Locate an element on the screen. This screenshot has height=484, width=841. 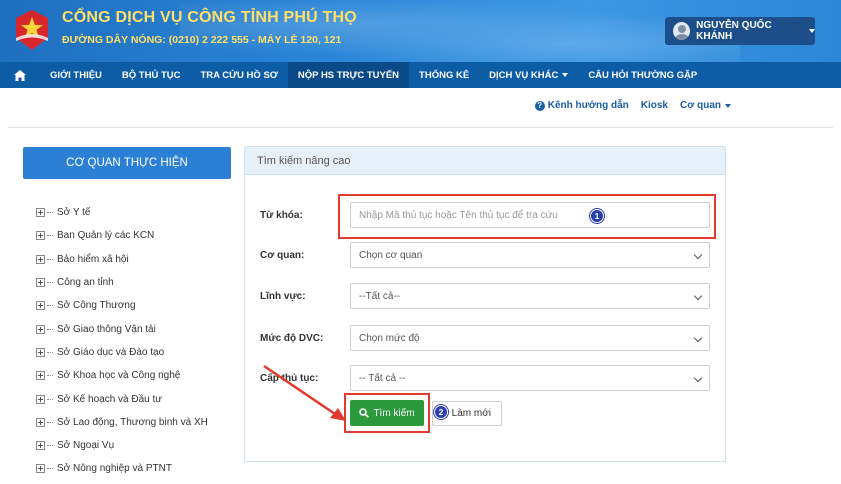
tree-item: Bảo hiểm xã hội is located at coordinates (122, 259).